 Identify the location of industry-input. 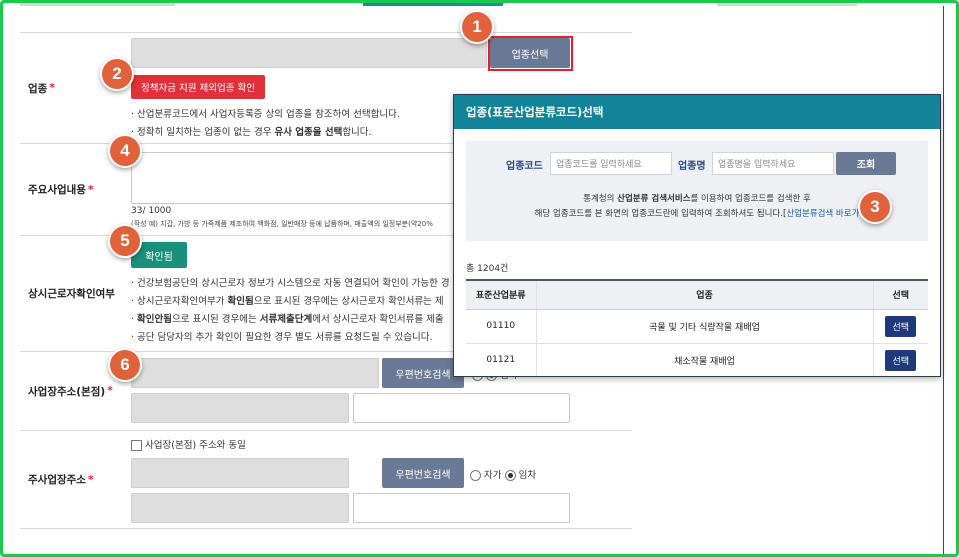
(309, 53).